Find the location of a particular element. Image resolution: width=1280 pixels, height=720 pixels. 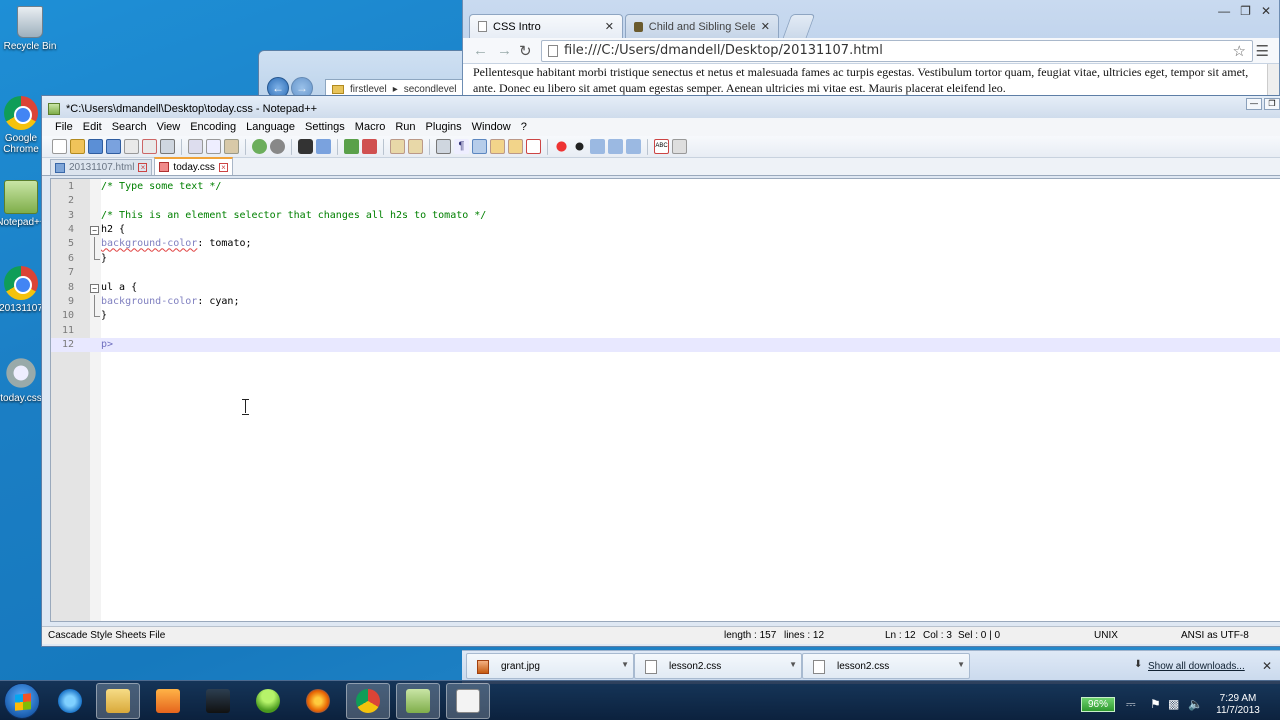

menu-macro: Macro is located at coordinates (370, 127).